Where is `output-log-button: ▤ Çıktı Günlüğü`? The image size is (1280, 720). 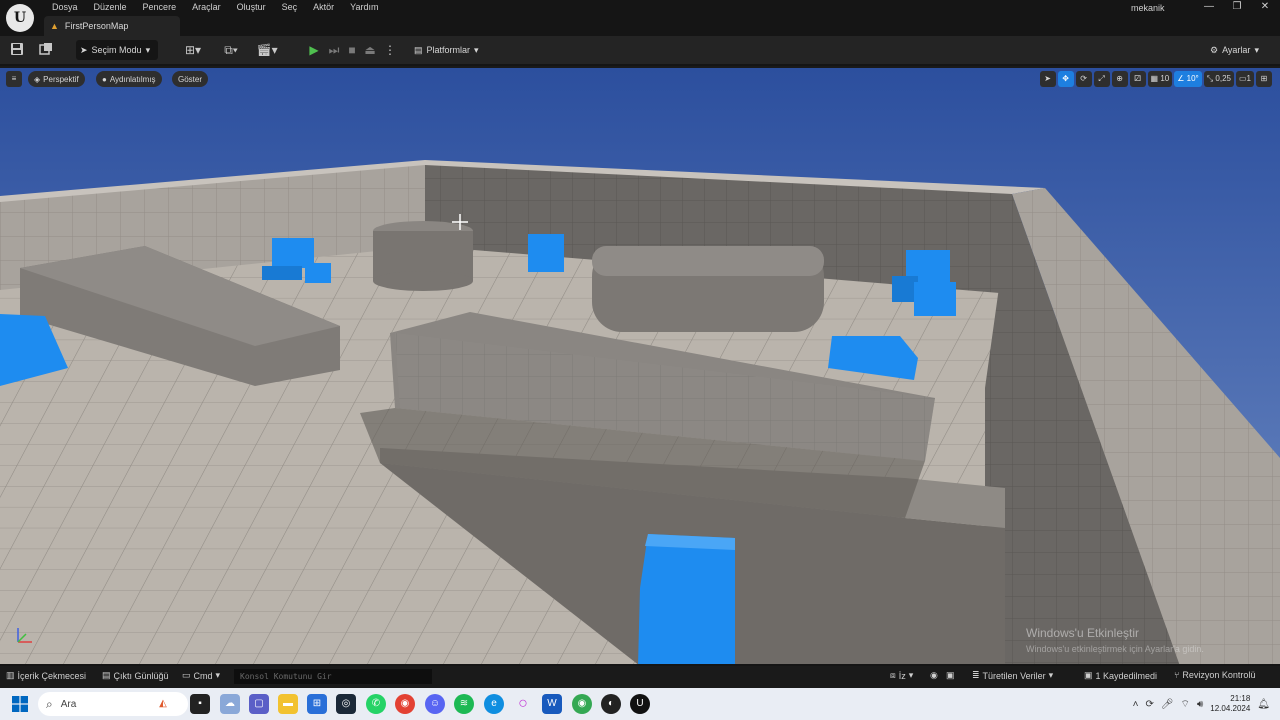
output-log-button: ▤ Çıktı Günlüğü is located at coordinates (135, 675).